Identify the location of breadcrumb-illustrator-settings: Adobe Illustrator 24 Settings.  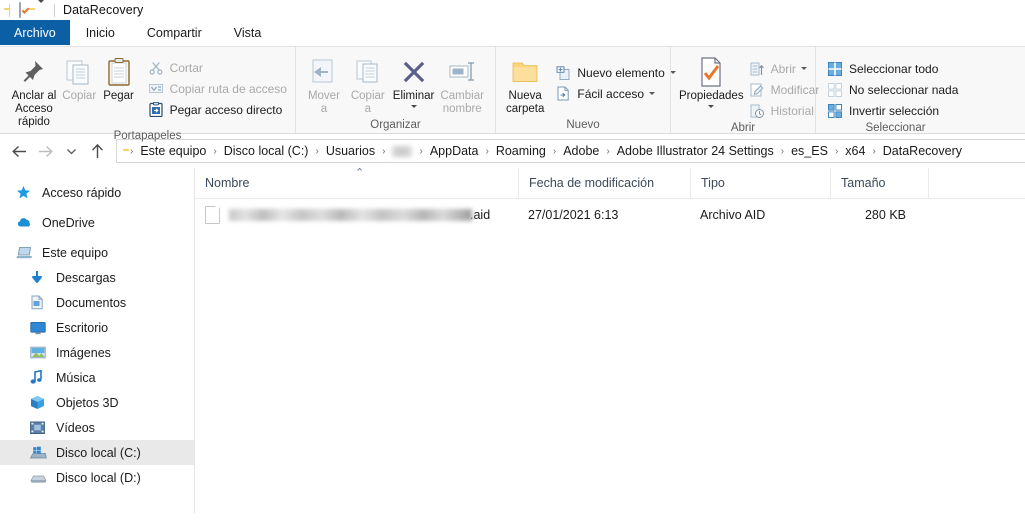
(695, 151).